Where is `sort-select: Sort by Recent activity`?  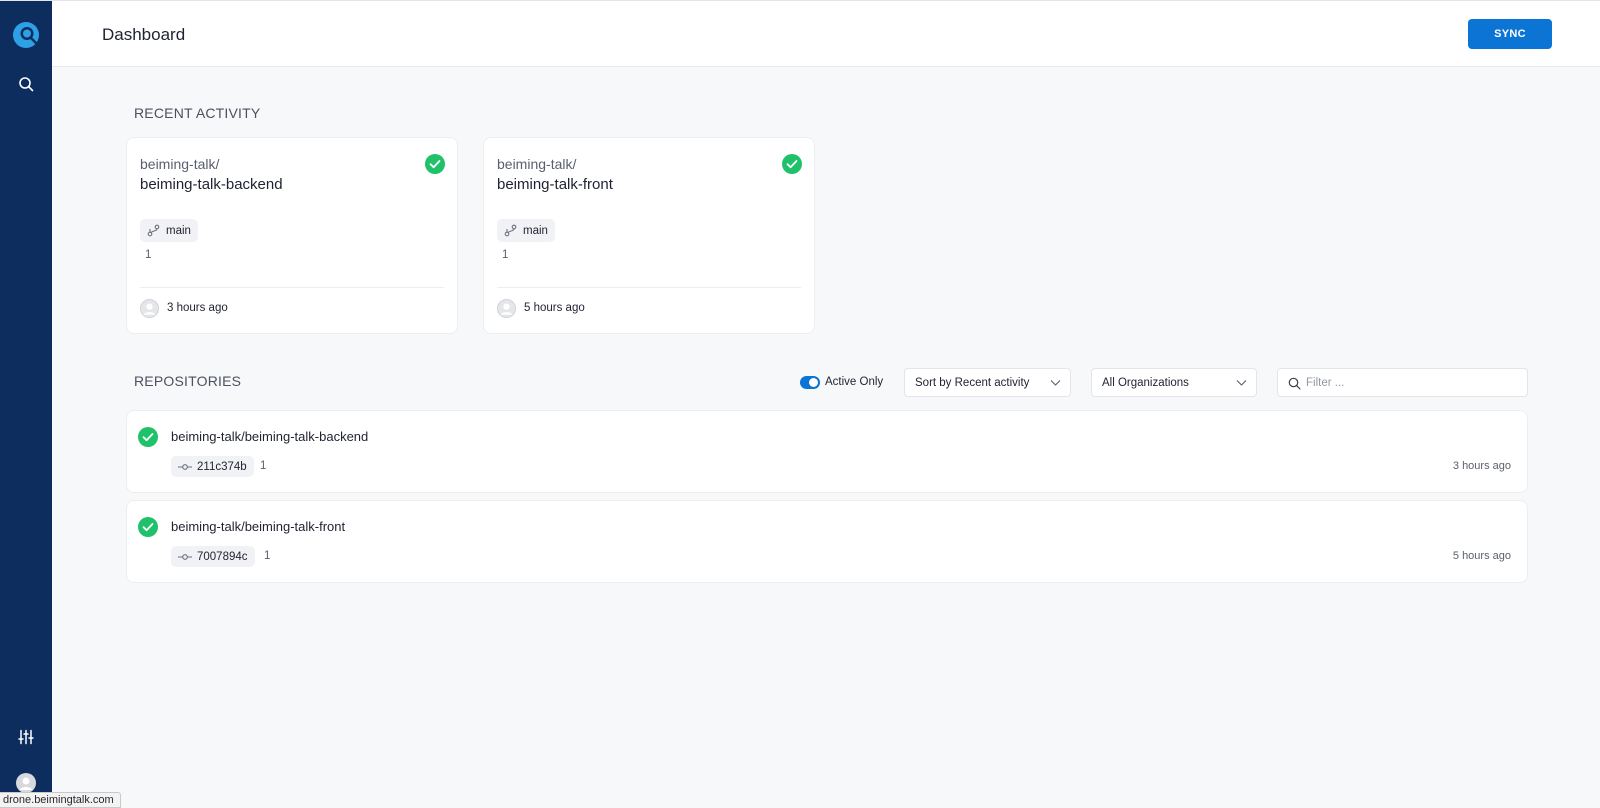
sort-select: Sort by Recent activity is located at coordinates (987, 382).